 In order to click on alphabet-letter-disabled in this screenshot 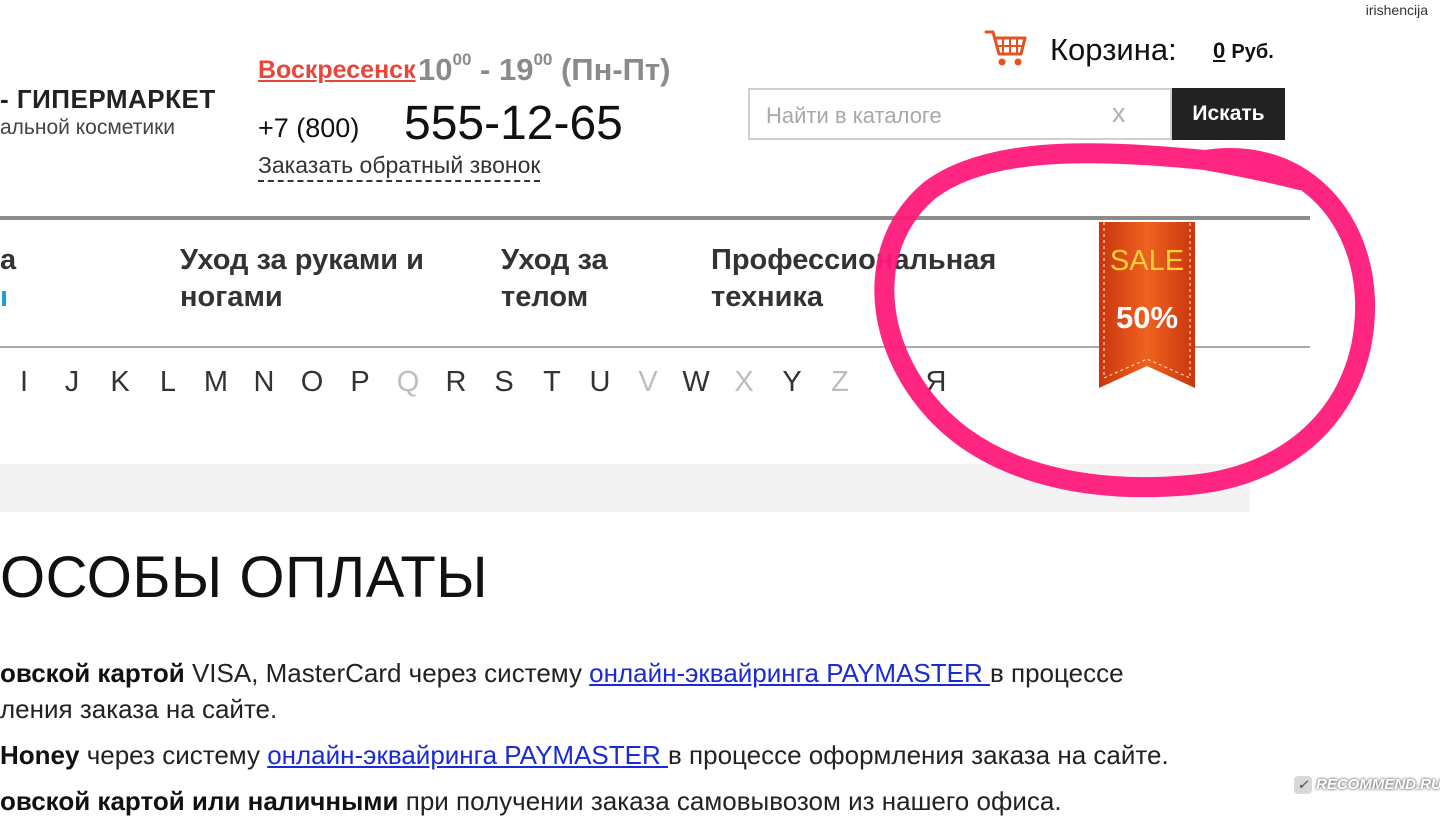, I will do `click(888, 382)`.